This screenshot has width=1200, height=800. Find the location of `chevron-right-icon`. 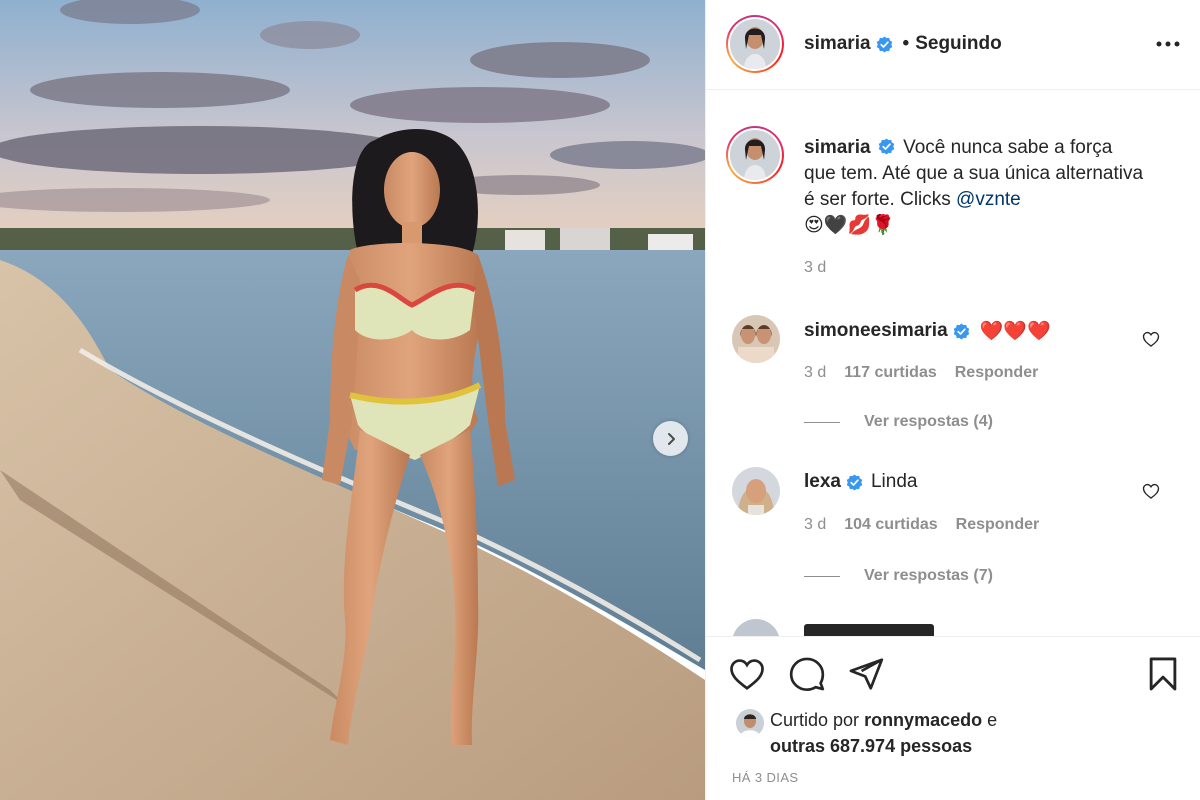

chevron-right-icon is located at coordinates (671, 438).